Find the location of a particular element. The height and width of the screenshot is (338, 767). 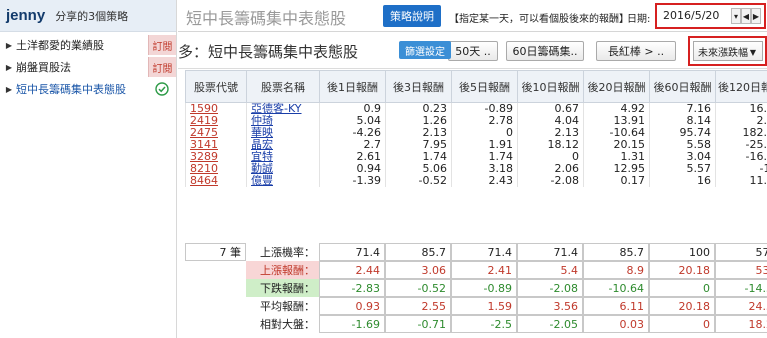

shared-count-label: 分享的3個策略 is located at coordinates (92, 16).